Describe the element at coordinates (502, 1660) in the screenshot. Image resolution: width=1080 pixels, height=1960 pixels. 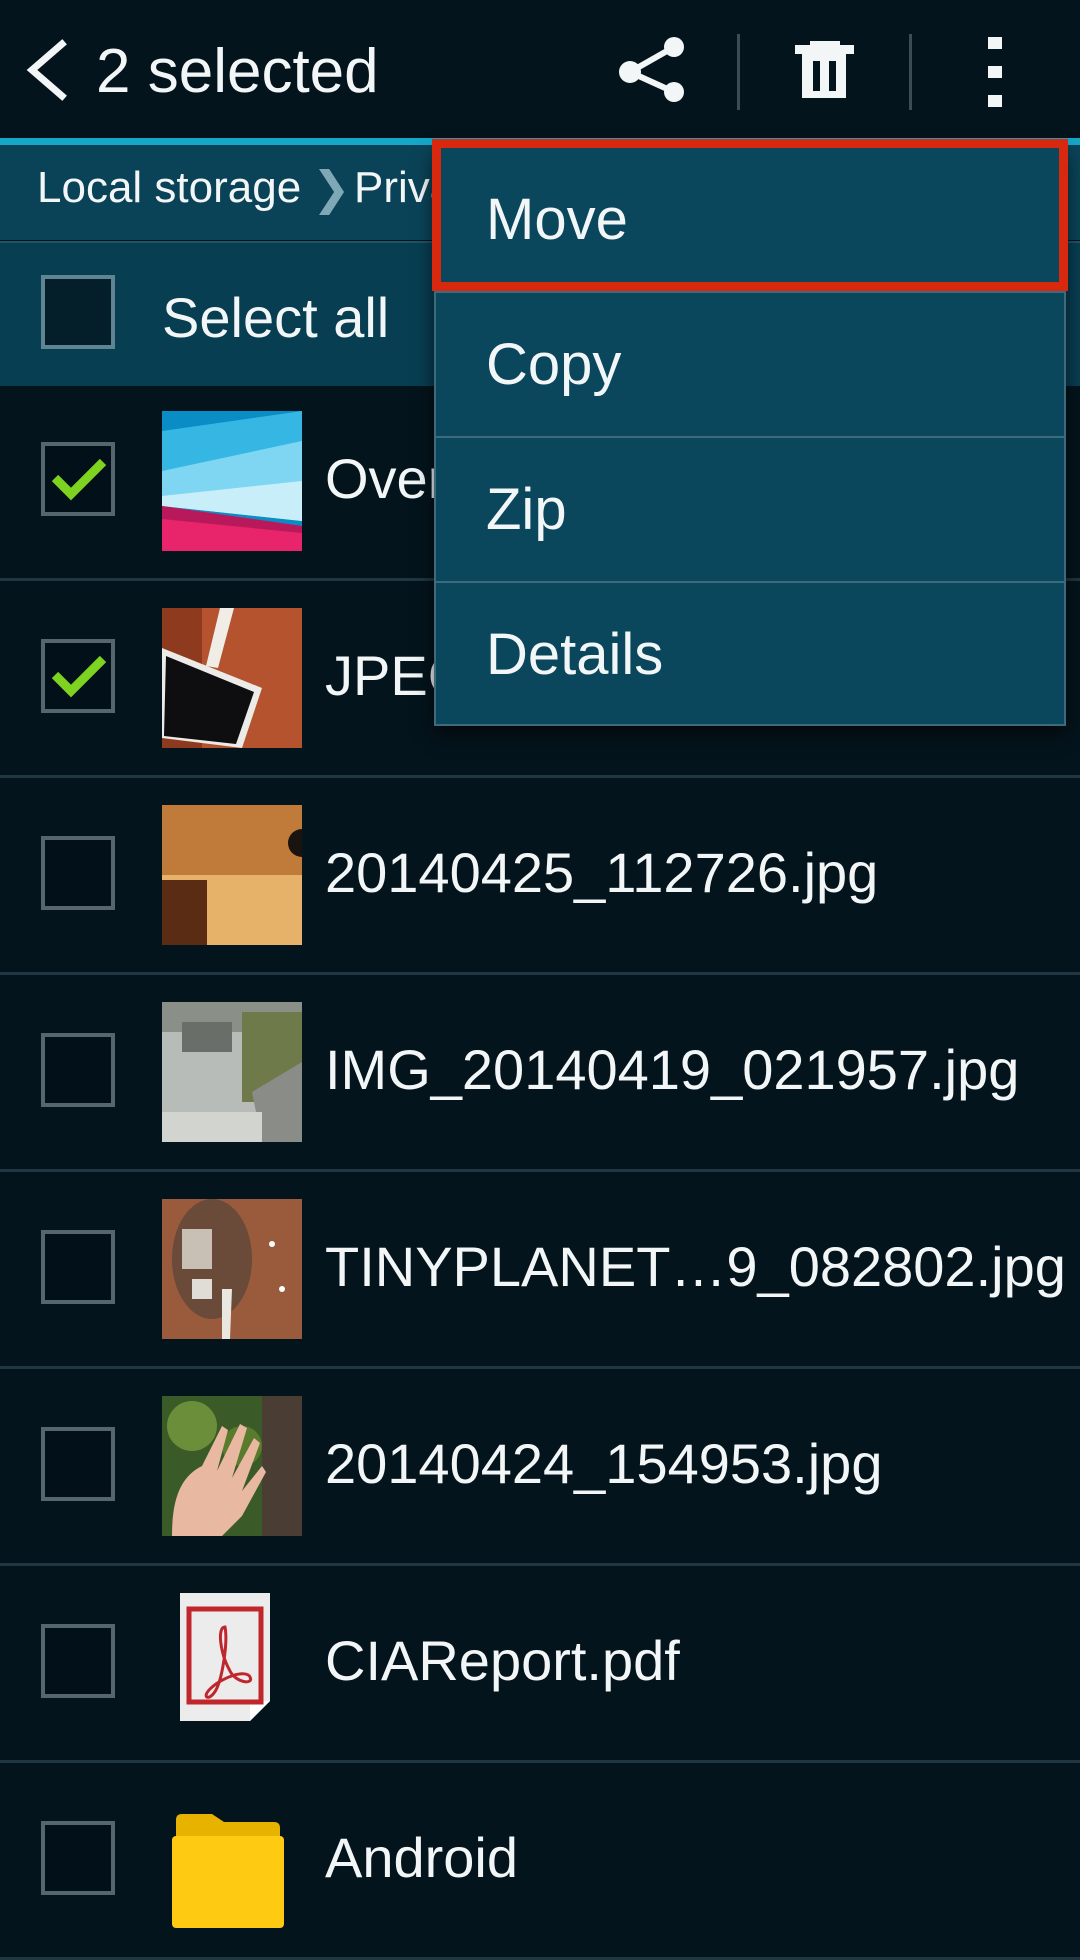
I see `file-name: CIAReport.pdf` at that location.